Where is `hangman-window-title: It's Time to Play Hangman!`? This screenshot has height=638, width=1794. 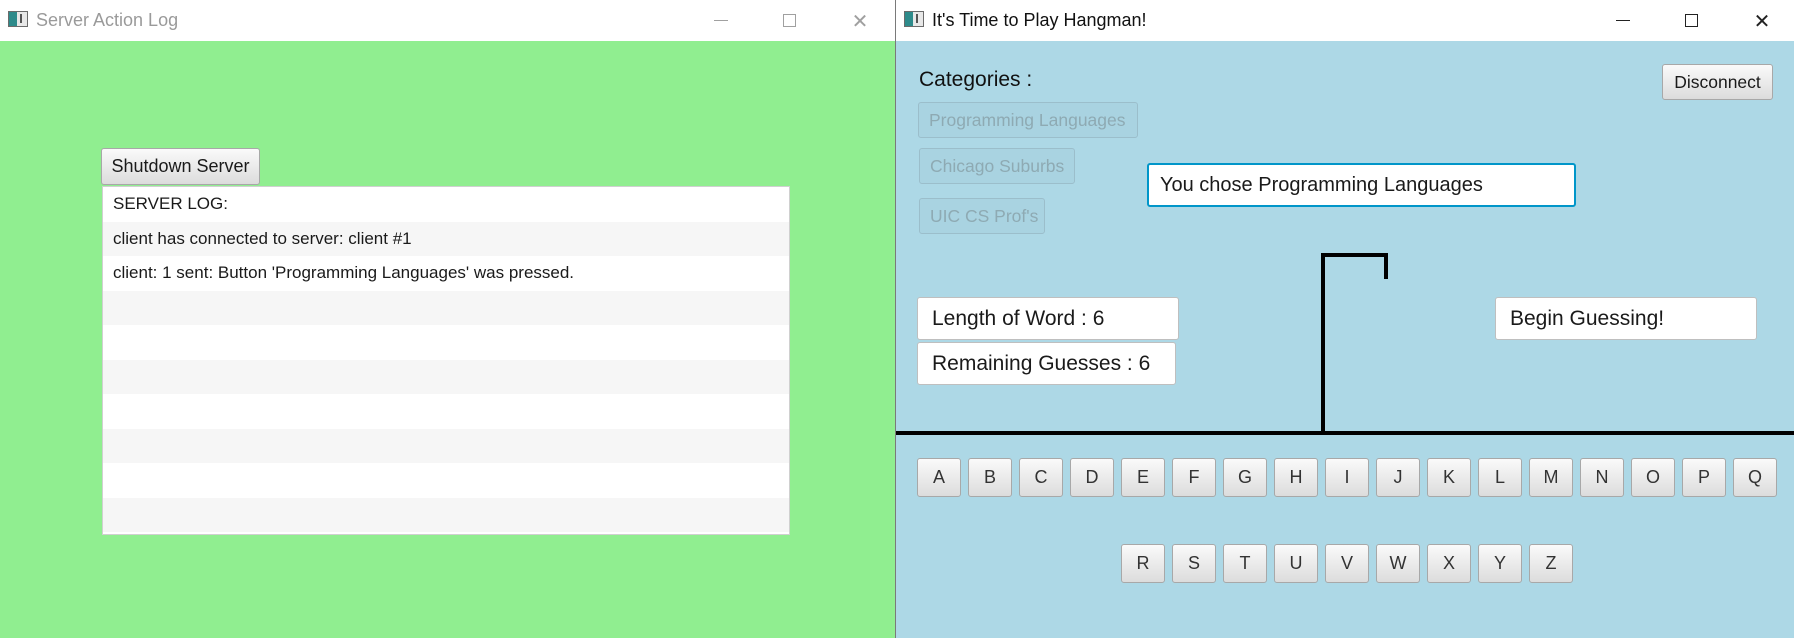 hangman-window-title: It's Time to Play Hangman! is located at coordinates (1039, 20).